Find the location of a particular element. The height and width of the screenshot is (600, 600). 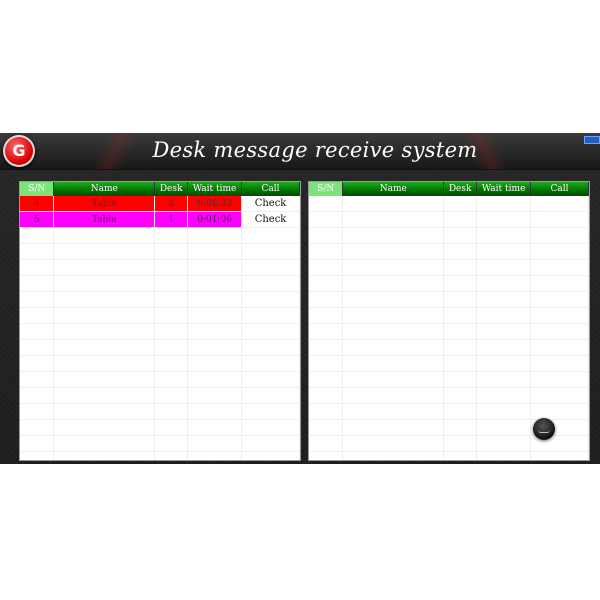

floating-action-button is located at coordinates (544, 429).